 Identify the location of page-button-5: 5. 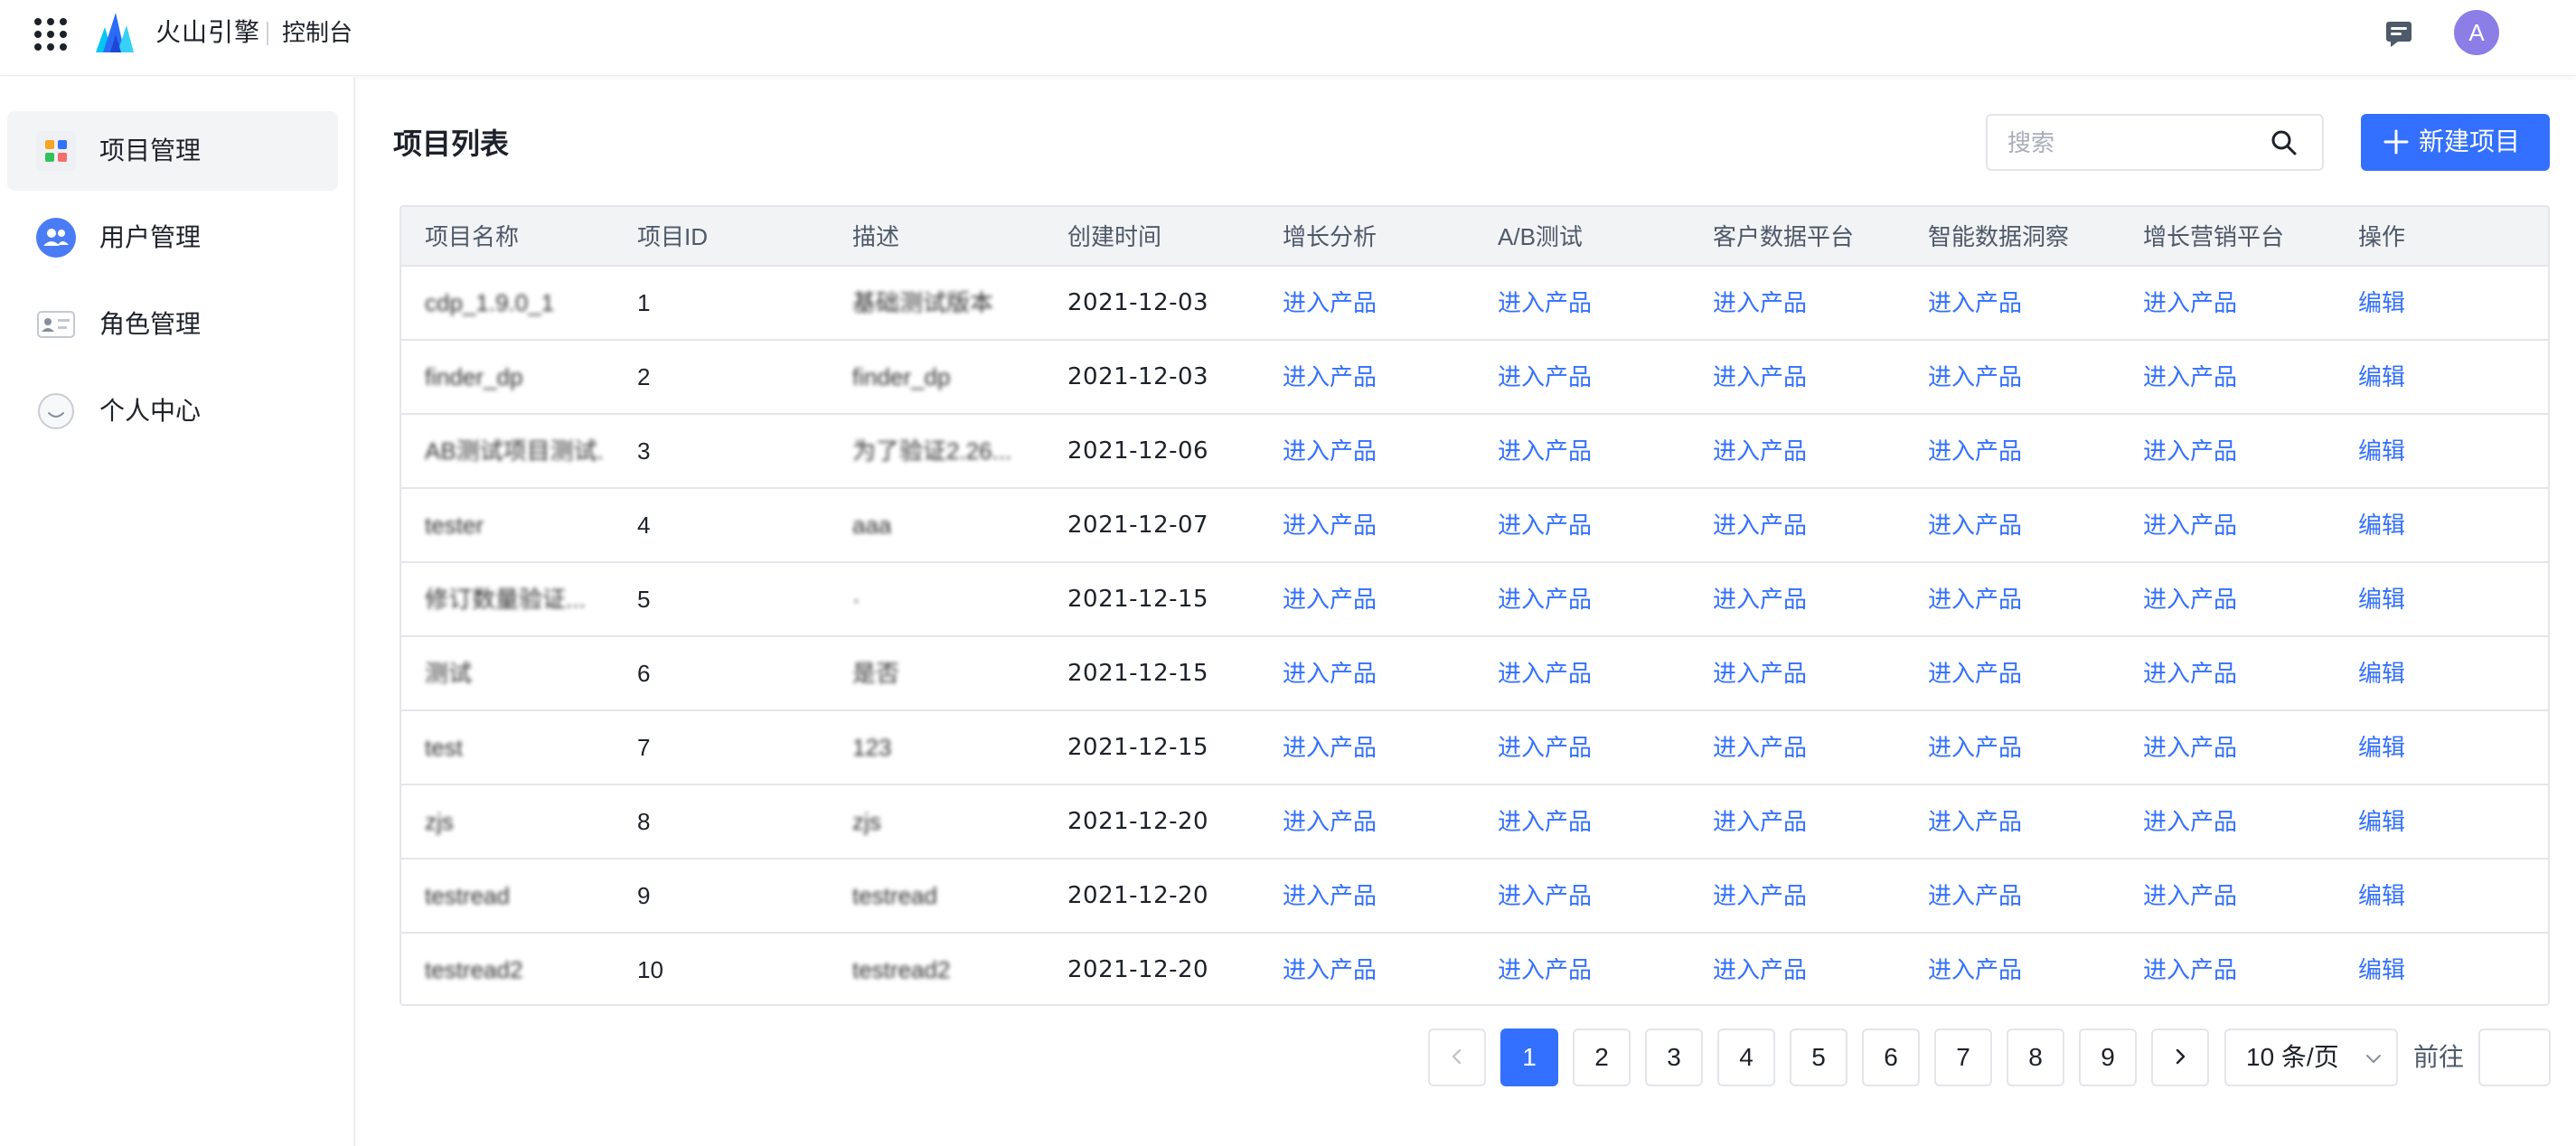
(1818, 1058).